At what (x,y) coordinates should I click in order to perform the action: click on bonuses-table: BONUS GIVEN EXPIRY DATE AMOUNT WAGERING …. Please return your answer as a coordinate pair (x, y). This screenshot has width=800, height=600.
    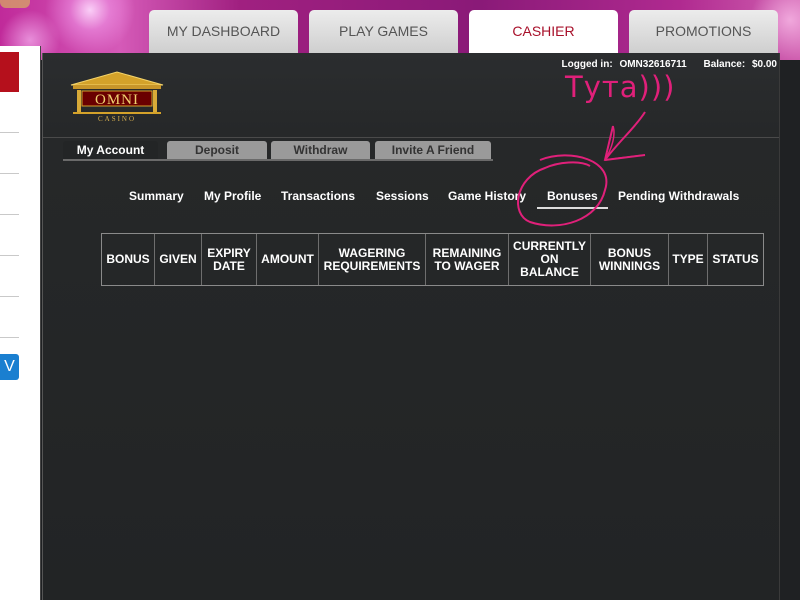
    Looking at the image, I should click on (432, 259).